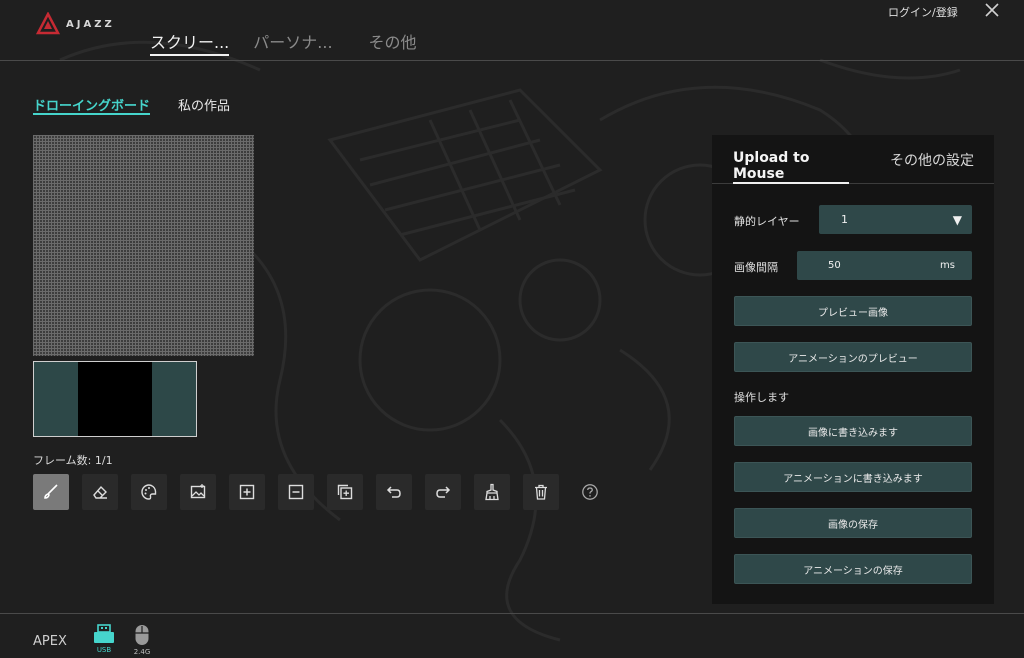  Describe the element at coordinates (143, 245) in the screenshot. I see `drawing-canvas` at that location.